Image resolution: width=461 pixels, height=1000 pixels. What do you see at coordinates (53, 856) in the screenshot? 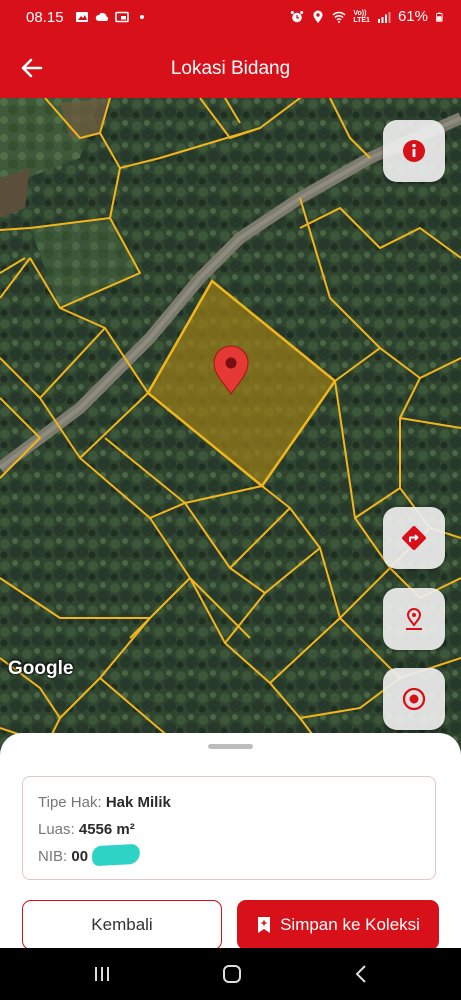
I see `nib-label: NIB:` at bounding box center [53, 856].